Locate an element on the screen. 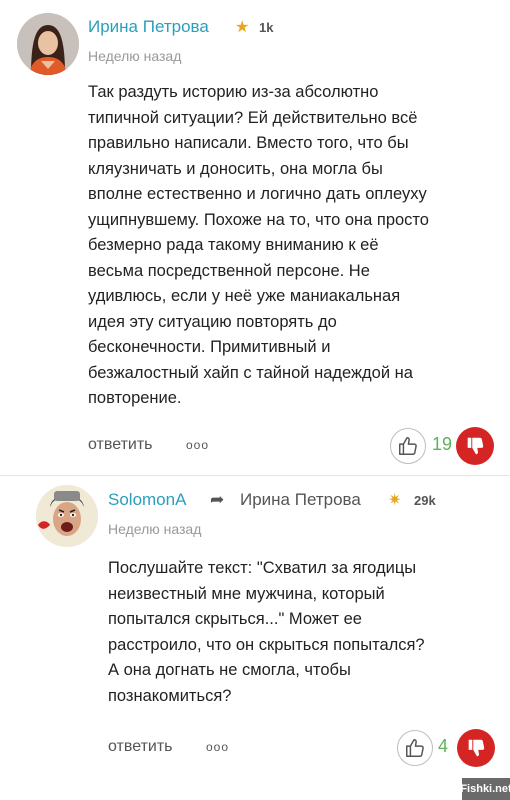  reply-to-name: Ирина Петрова is located at coordinates (300, 500).